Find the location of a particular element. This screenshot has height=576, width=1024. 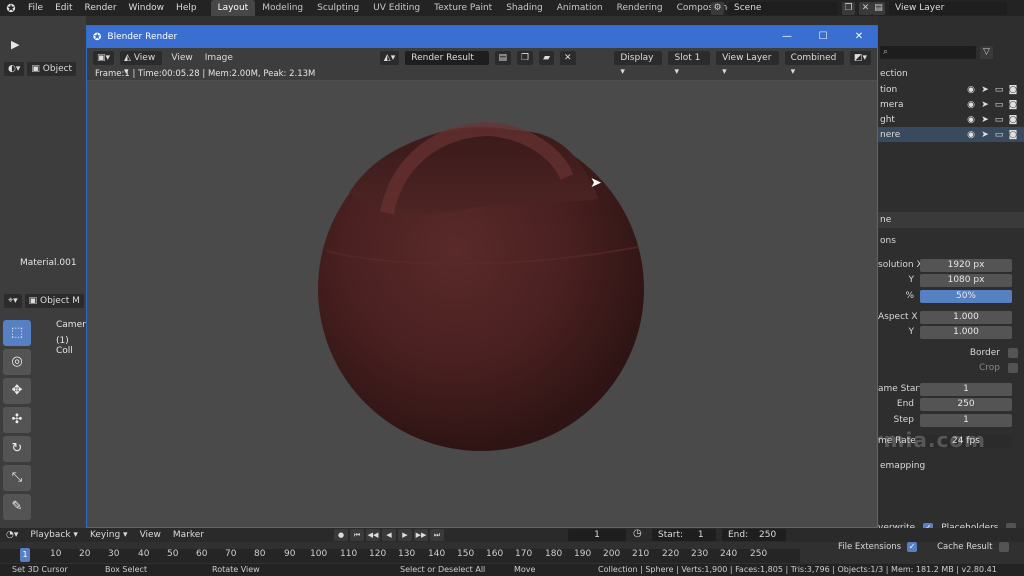

outliner-row-camera: mera ◉ ➤ ▭ ◙ is located at coordinates (951, 104).